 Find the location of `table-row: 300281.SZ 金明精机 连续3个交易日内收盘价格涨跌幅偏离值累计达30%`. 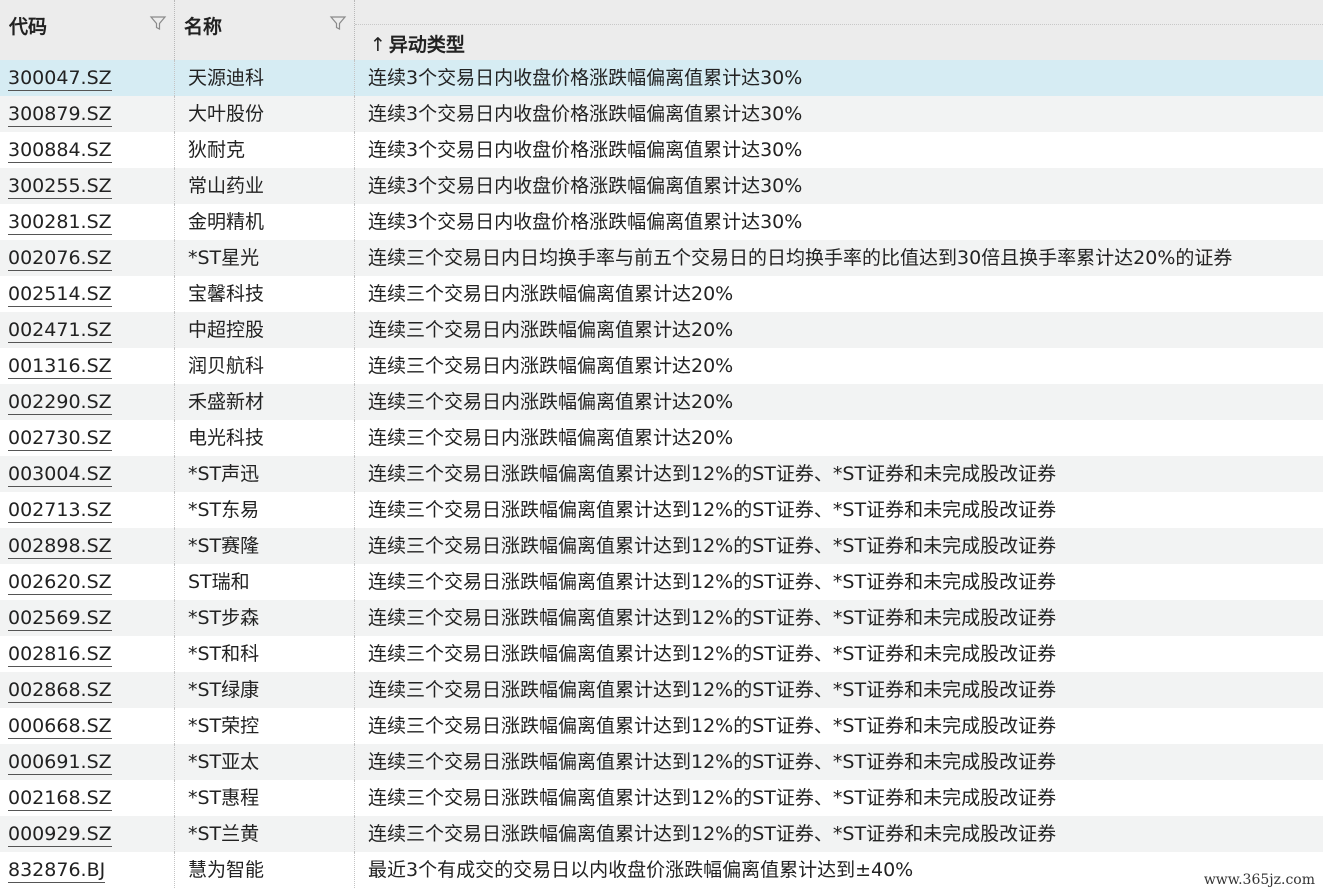

table-row: 300281.SZ 金明精机 连续3个交易日内收盘价格涨跌幅偏离值累计达30% is located at coordinates (661, 222).